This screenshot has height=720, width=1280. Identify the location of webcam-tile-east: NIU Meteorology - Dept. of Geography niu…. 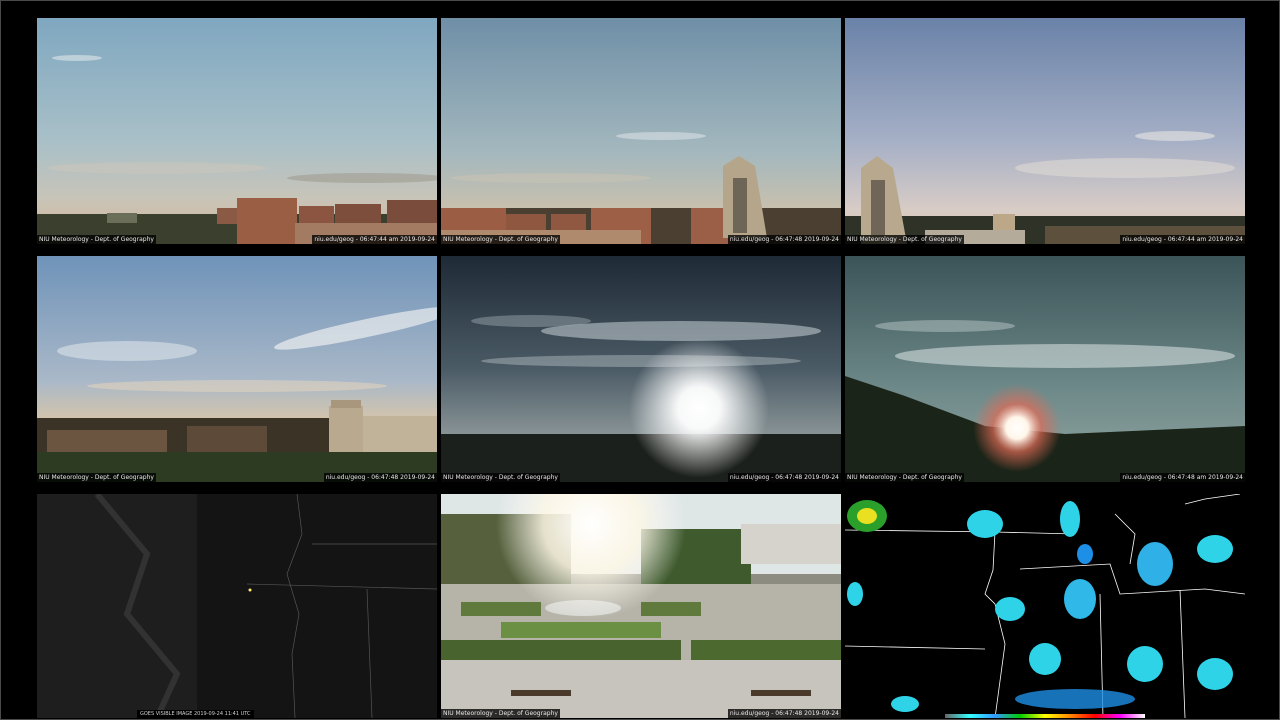
(641, 369).